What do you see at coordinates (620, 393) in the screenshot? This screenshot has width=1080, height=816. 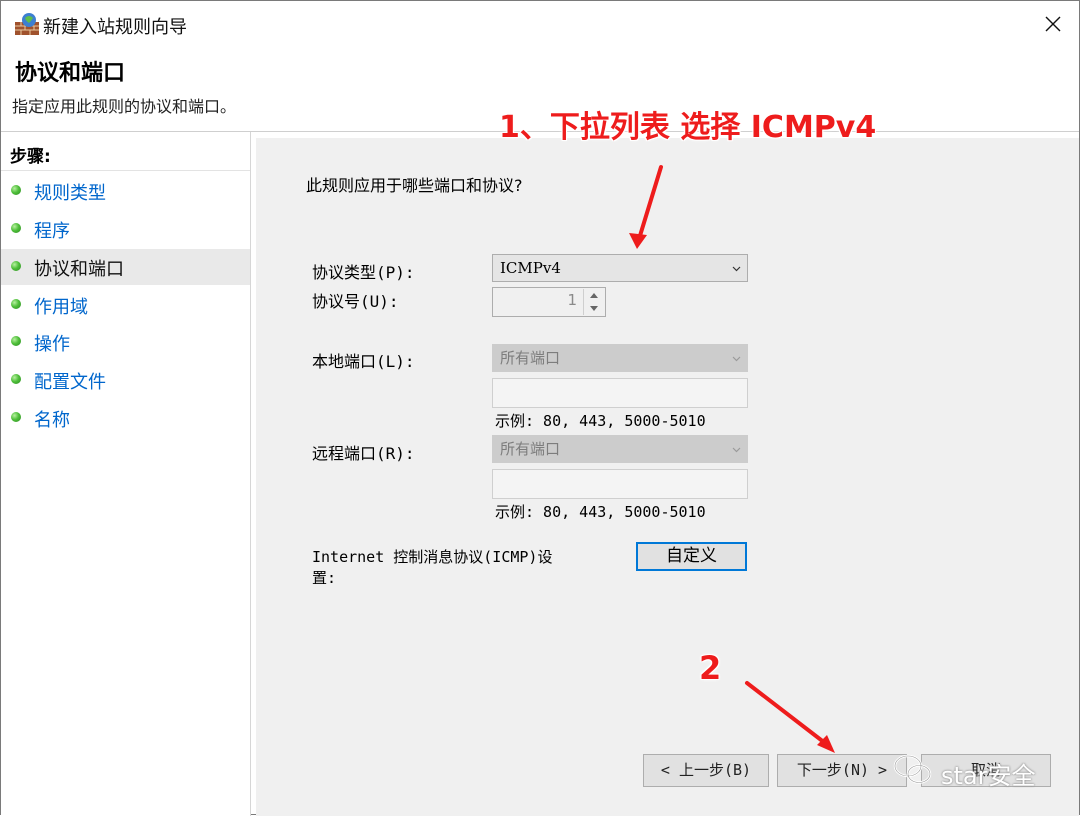 I see `local-port-input` at bounding box center [620, 393].